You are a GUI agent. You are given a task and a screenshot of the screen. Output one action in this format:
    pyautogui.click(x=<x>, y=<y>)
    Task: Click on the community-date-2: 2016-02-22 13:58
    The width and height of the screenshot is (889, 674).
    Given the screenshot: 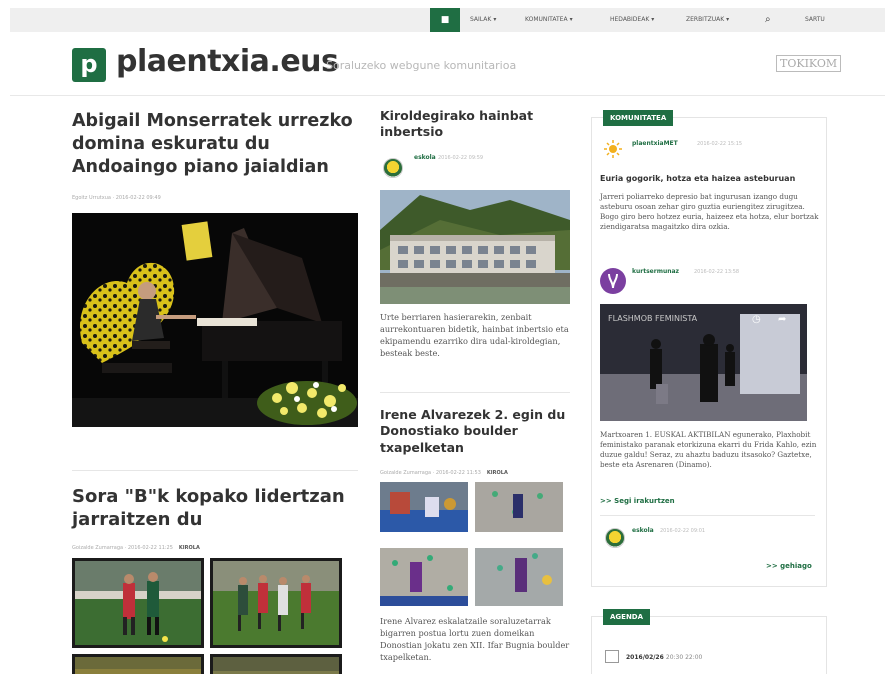 What is the action you would take?
    pyautogui.click(x=717, y=272)
    